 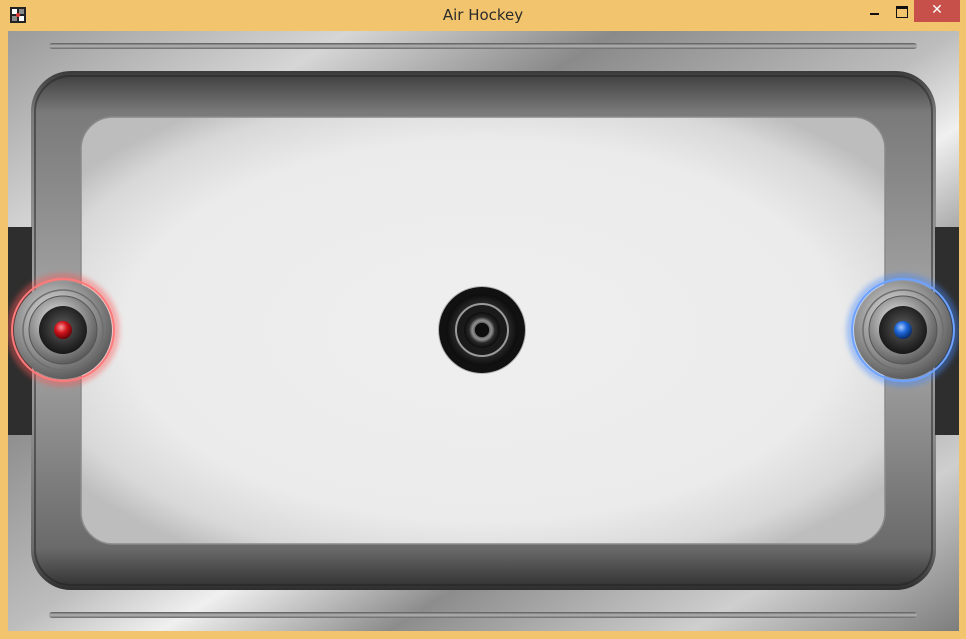 I want to click on bottom-rail, so click(x=483, y=615).